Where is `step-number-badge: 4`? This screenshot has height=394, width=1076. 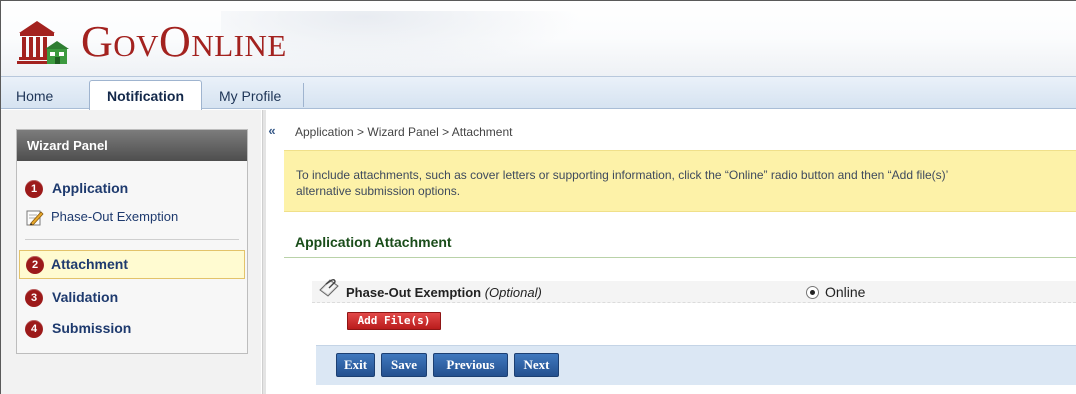 step-number-badge: 4 is located at coordinates (34, 329).